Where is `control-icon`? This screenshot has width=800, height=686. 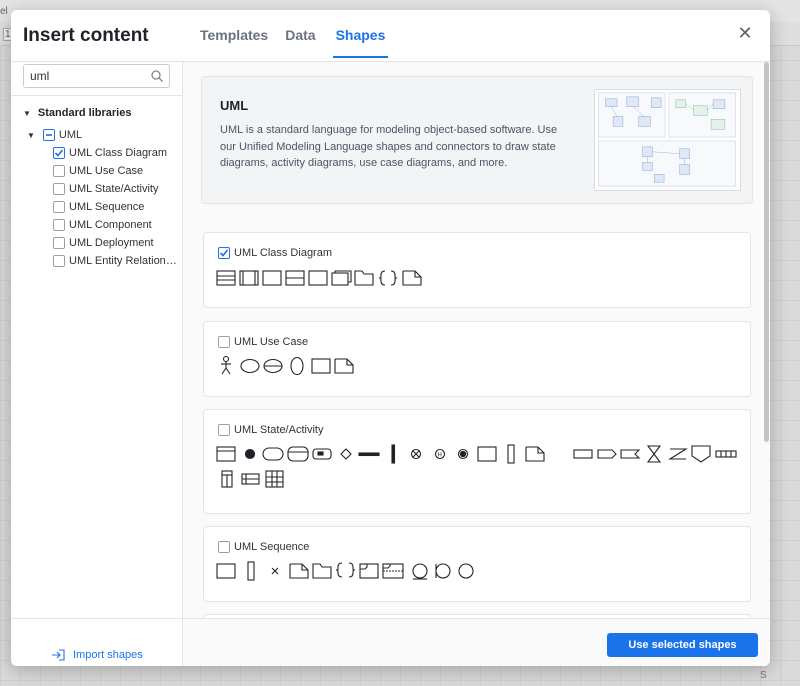 control-icon is located at coordinates (443, 571).